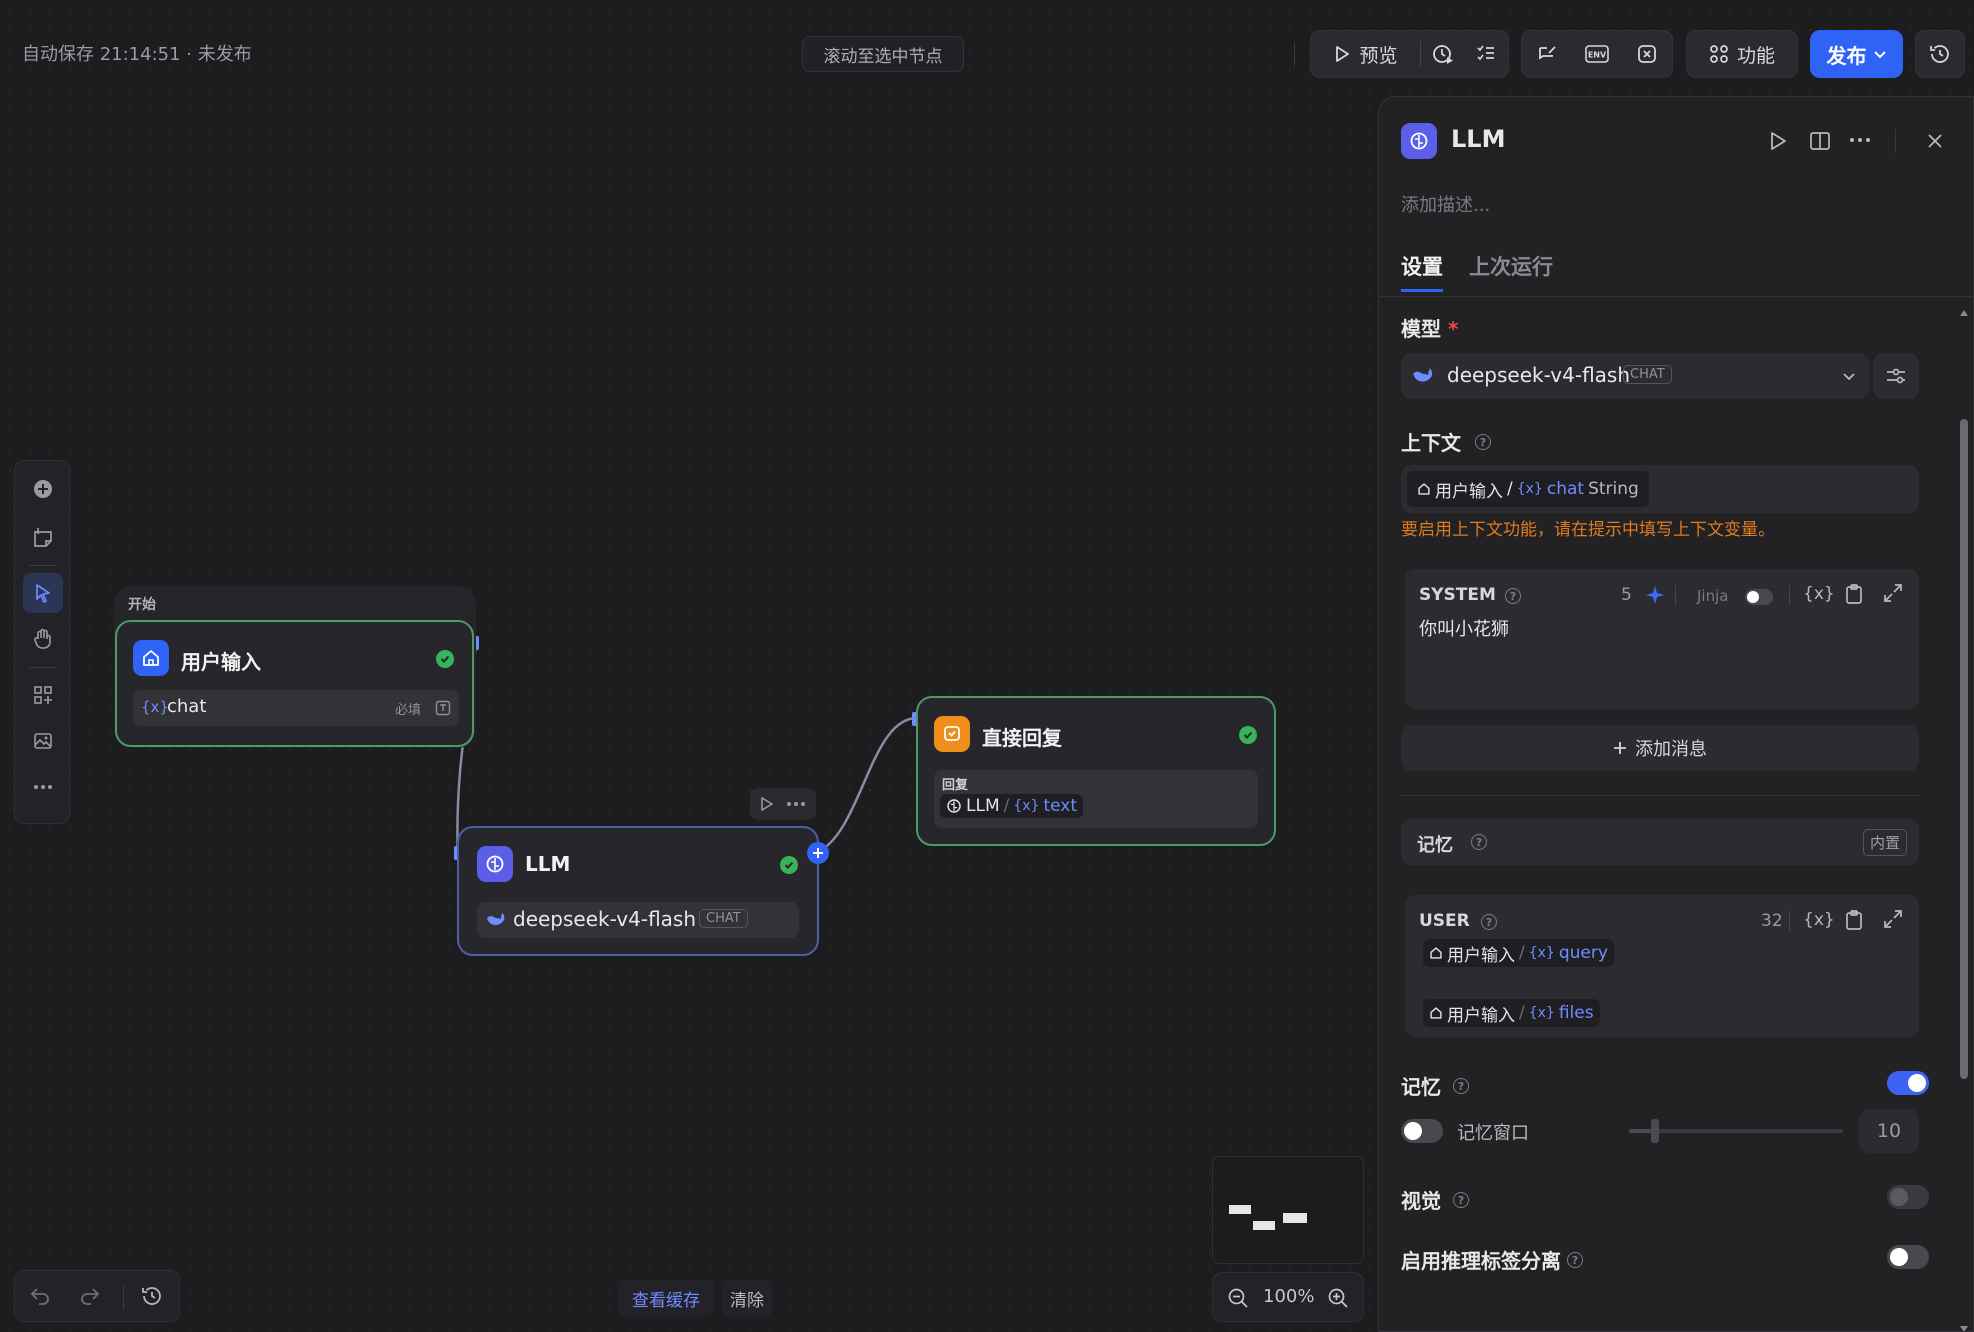 The image size is (1974, 1332). What do you see at coordinates (40, 1296) in the screenshot?
I see `undo-button` at bounding box center [40, 1296].